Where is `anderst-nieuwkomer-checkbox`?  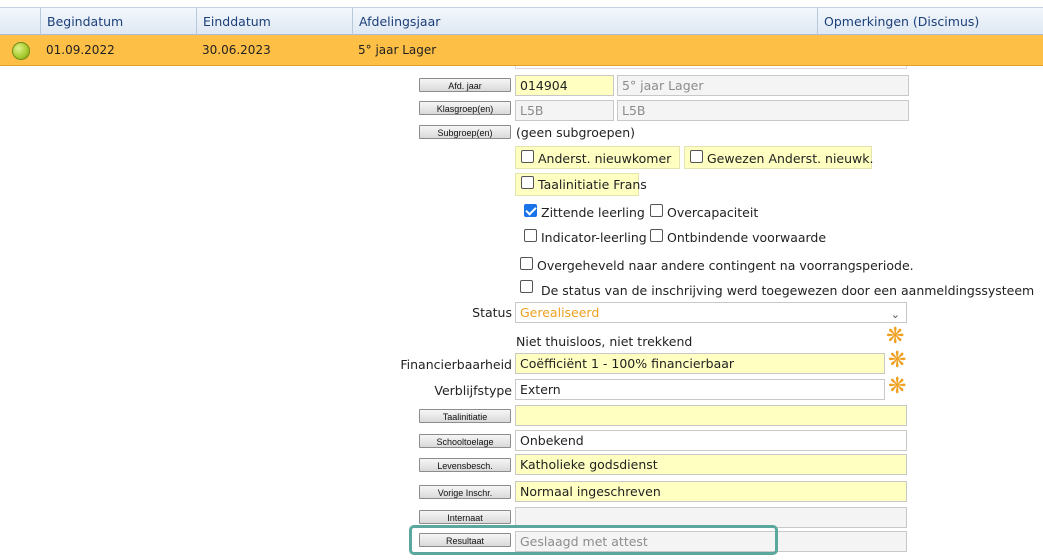
anderst-nieuwkomer-checkbox is located at coordinates (527, 156).